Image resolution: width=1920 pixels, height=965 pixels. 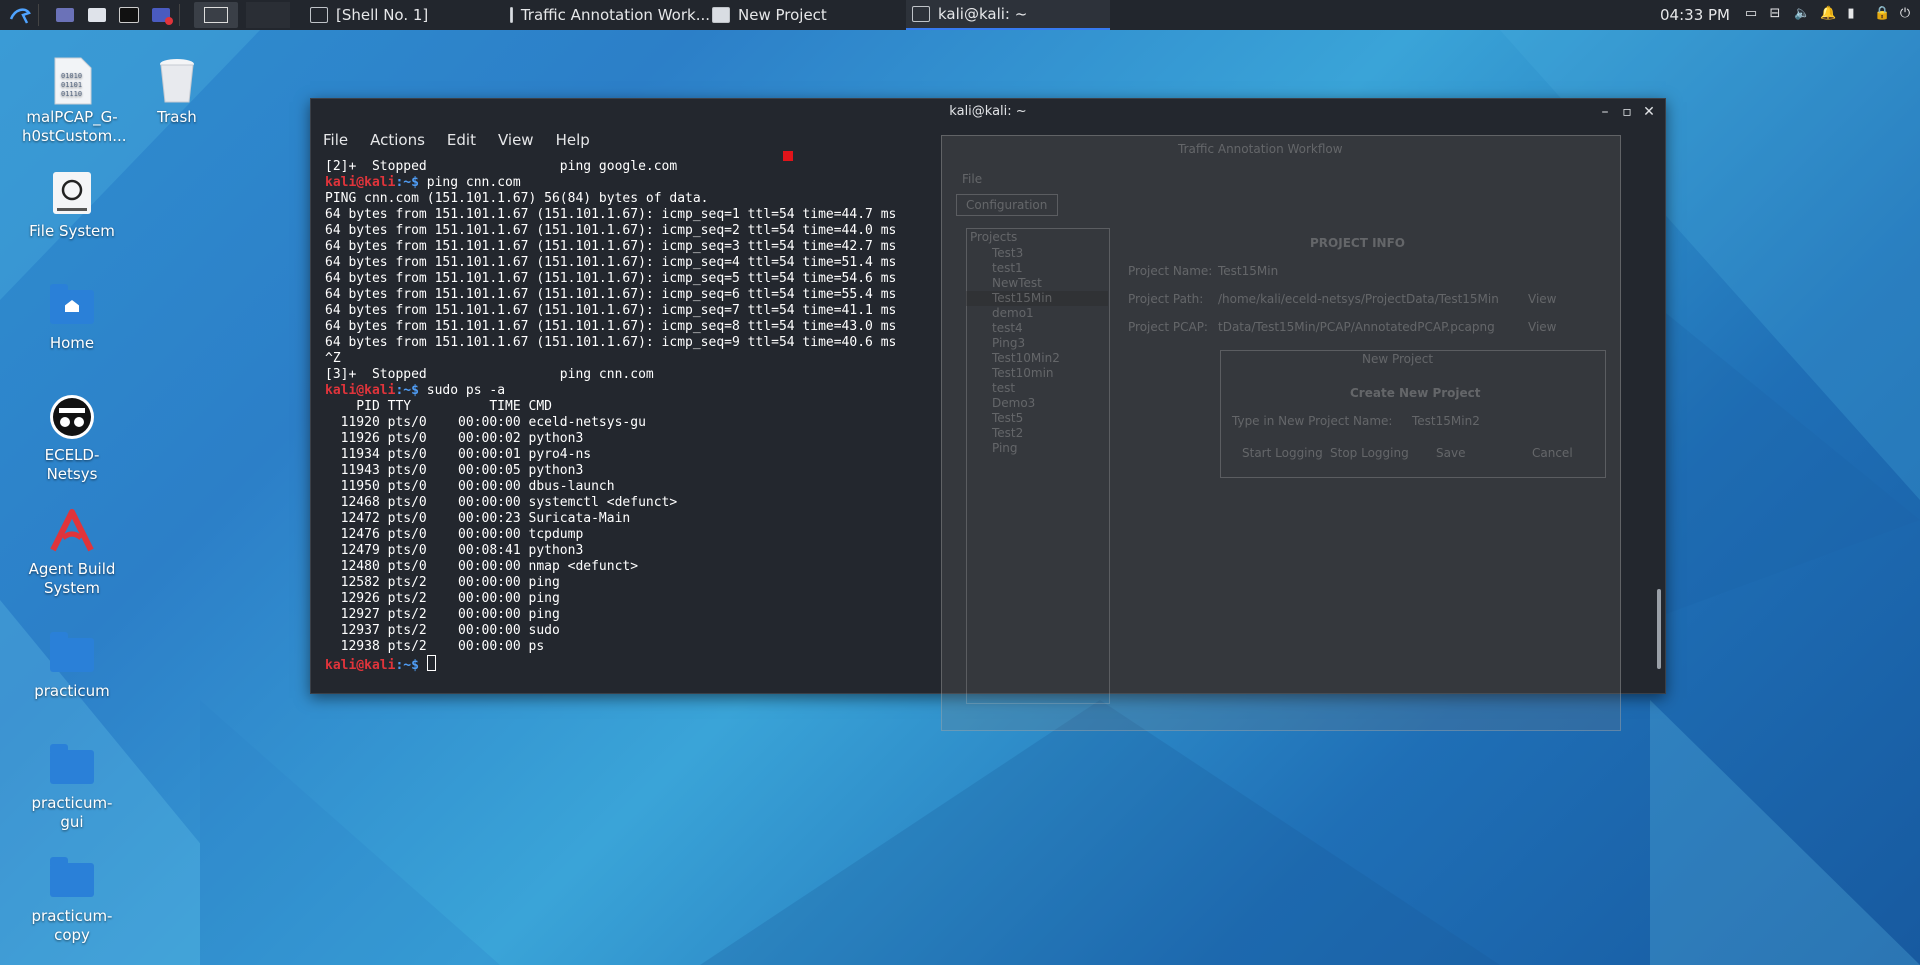 I want to click on network-icon: ⊟, so click(x=1775, y=14).